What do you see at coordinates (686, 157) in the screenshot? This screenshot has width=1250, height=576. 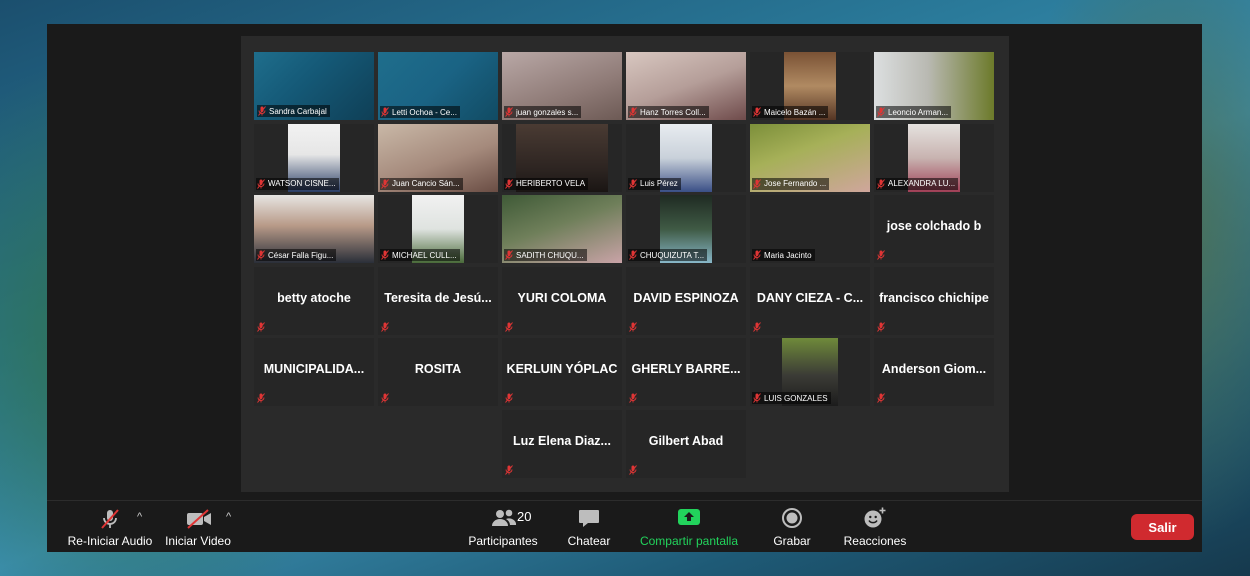 I see `participant-tile: Luis Pérez` at bounding box center [686, 157].